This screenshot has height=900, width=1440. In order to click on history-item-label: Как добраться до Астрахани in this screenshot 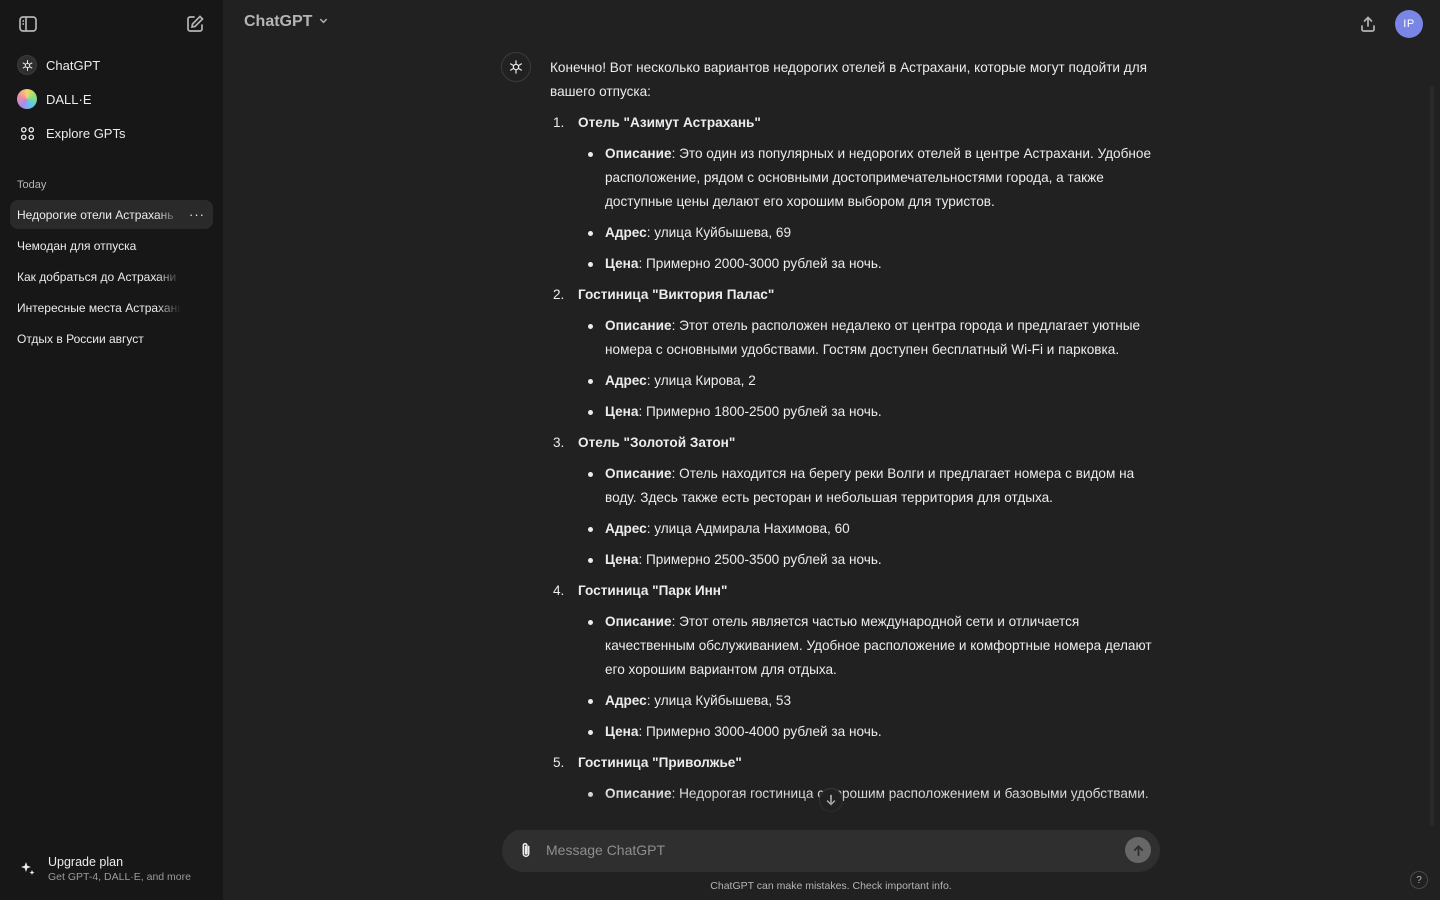, I will do `click(97, 276)`.